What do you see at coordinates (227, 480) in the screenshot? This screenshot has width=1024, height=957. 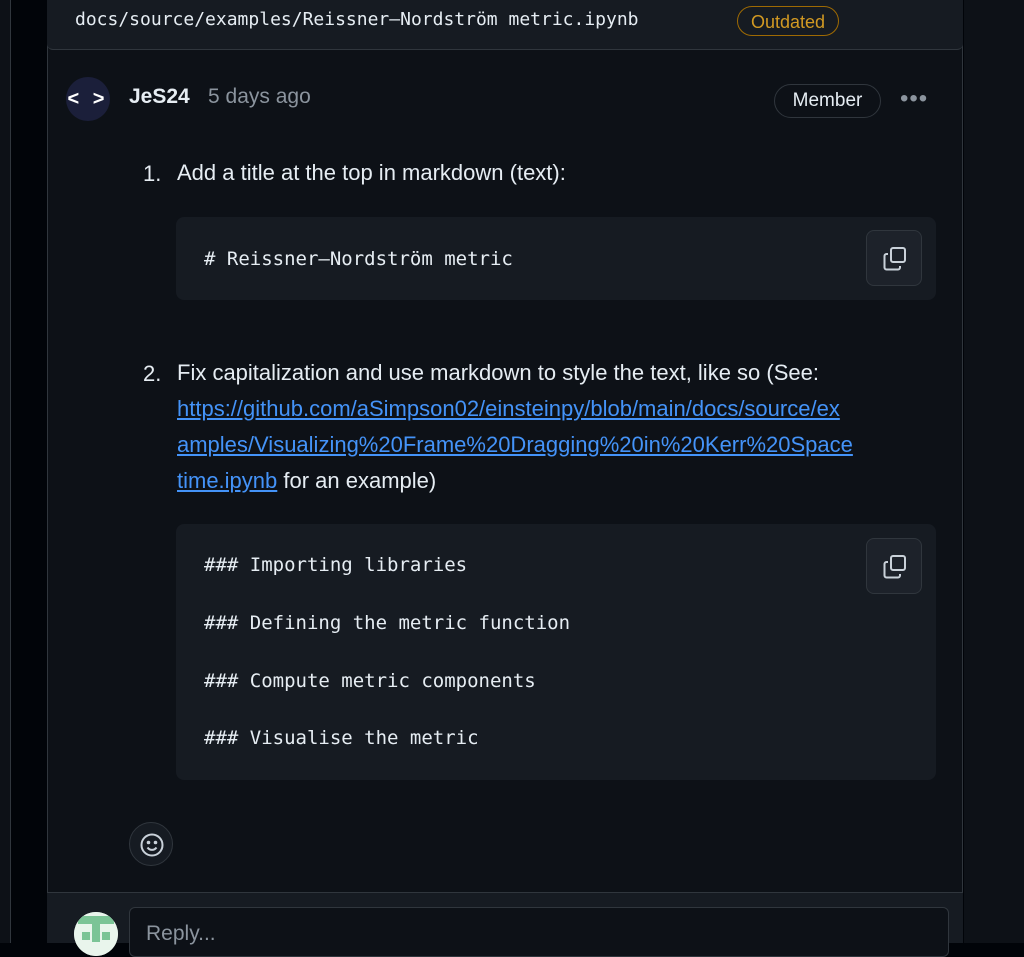 I see `example-link-line: time.ipynb` at bounding box center [227, 480].